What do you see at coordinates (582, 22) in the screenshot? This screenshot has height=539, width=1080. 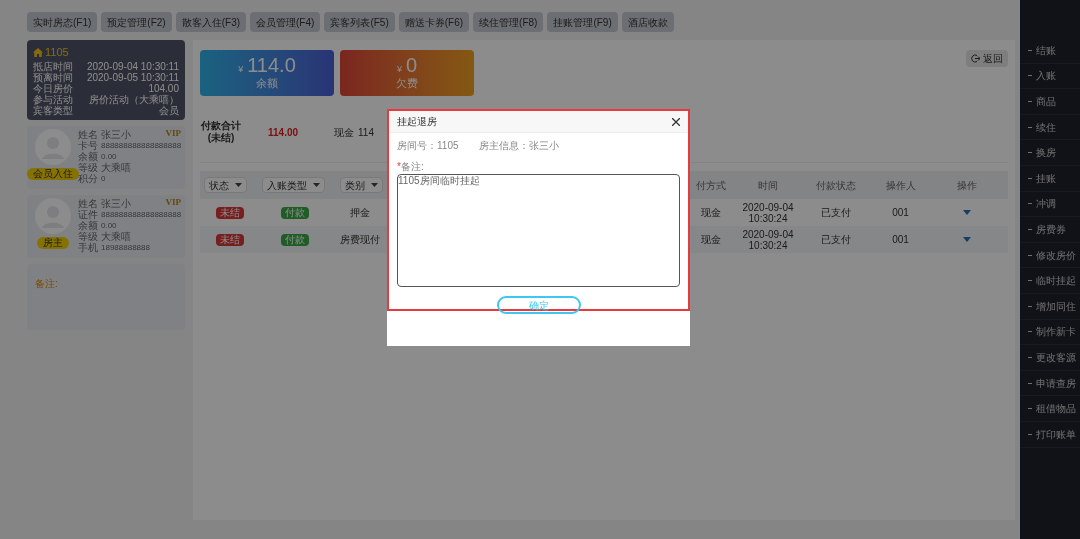 I see `nav-tab: 挂账管理(F9)` at bounding box center [582, 22].